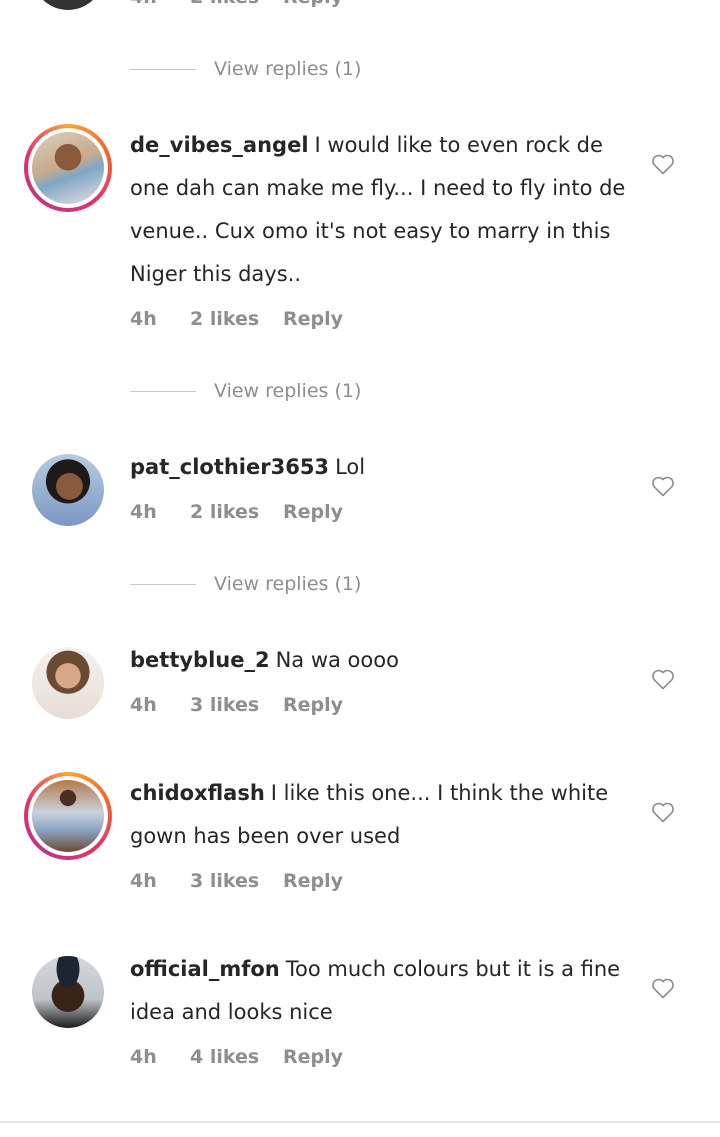 The image size is (720, 1137). I want to click on username: bettyblue_2, so click(200, 660).